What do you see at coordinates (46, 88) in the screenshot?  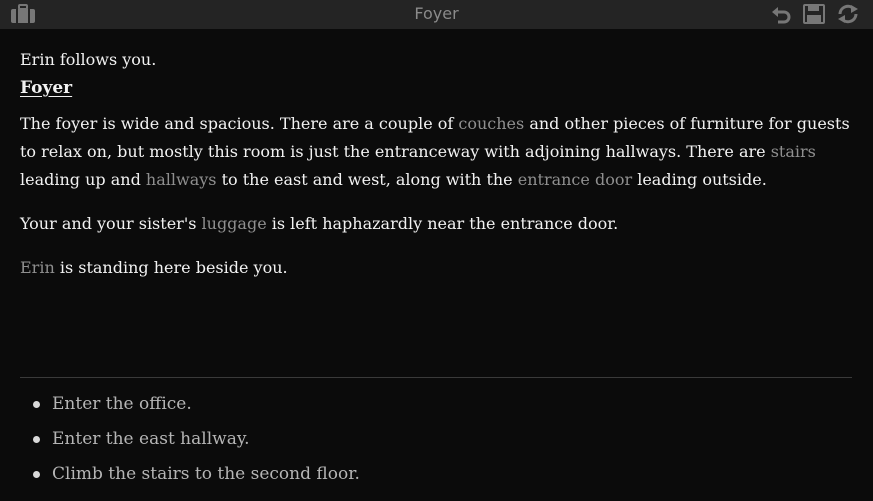 I see `room-heading: Foyer` at bounding box center [46, 88].